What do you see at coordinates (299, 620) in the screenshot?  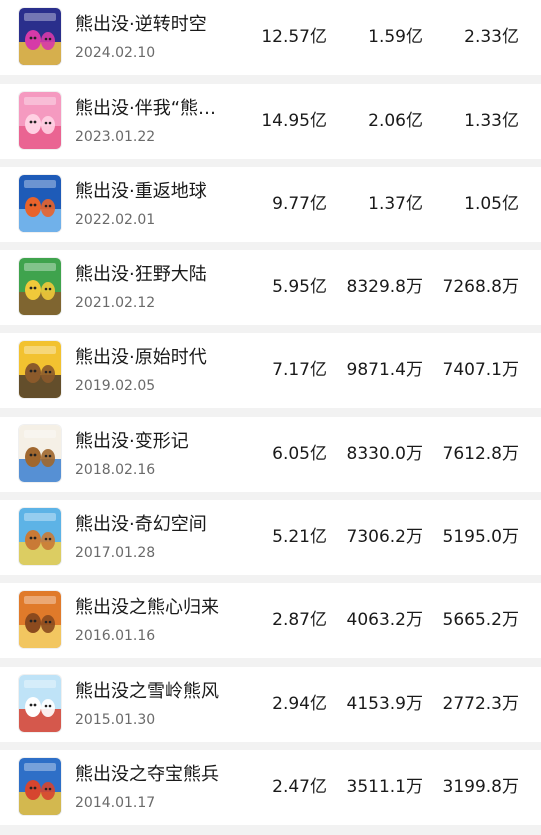 I see `box-office-value-1: 2.87亿` at bounding box center [299, 620].